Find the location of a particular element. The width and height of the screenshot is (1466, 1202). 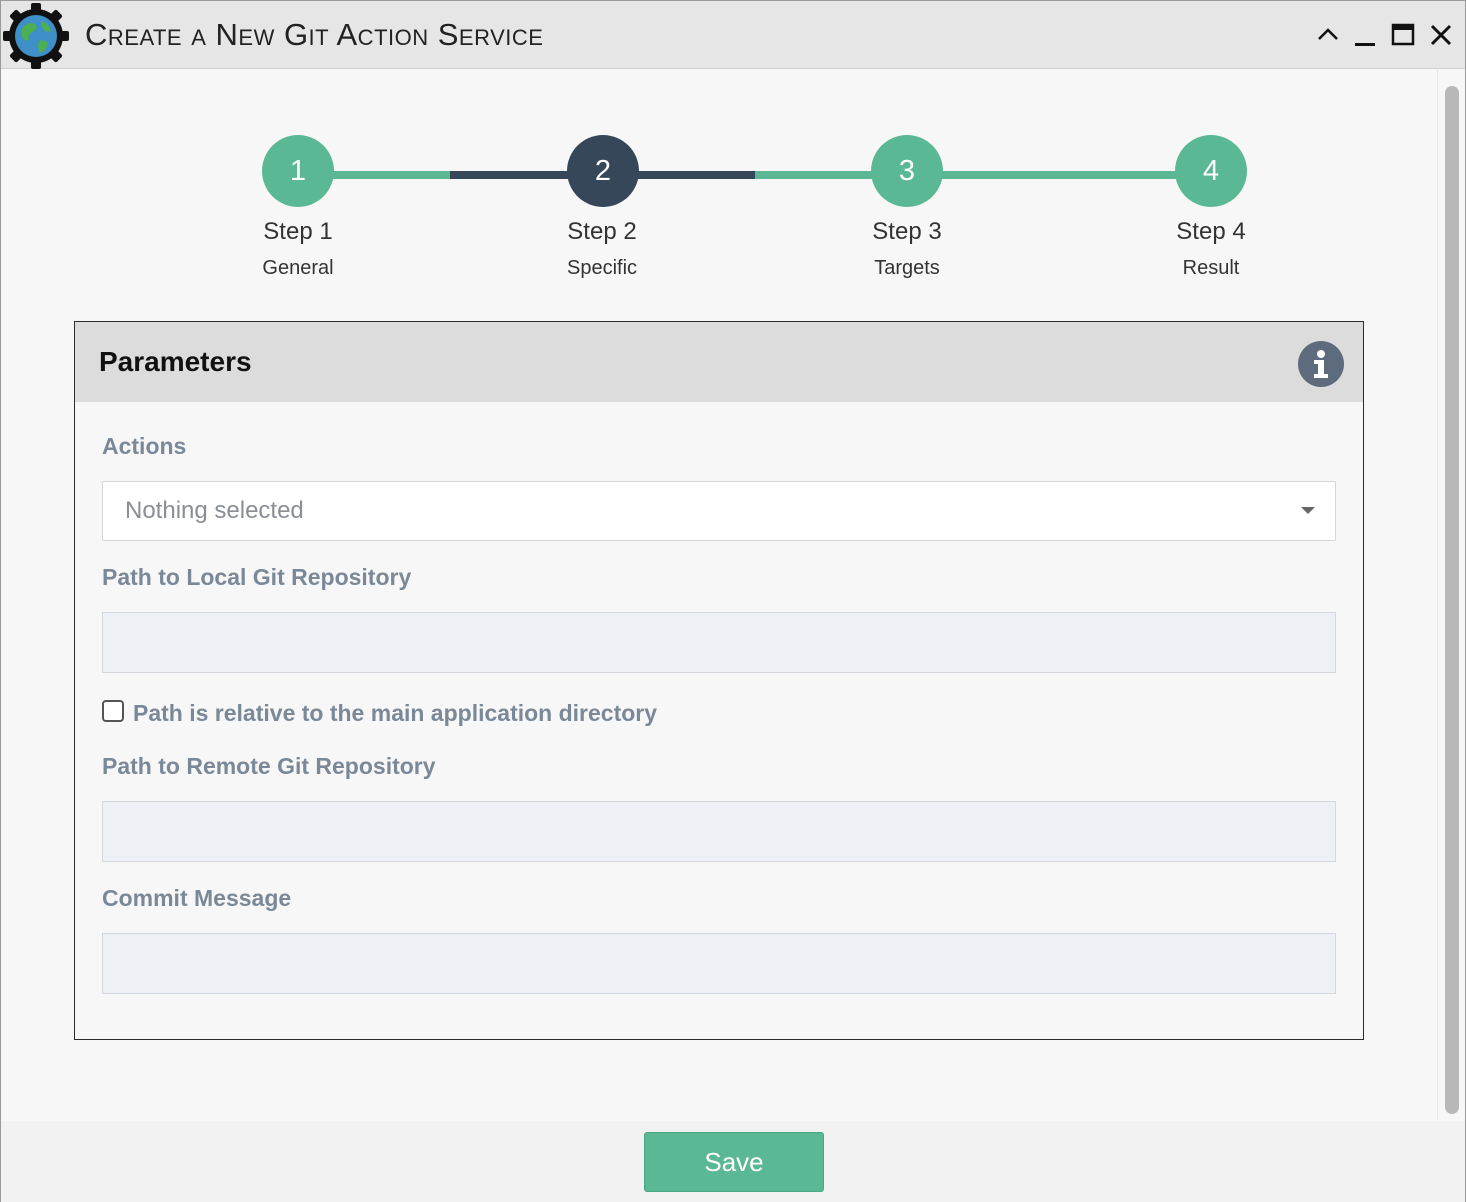

window-title: Create a New Git Action Service is located at coordinates (314, 34).